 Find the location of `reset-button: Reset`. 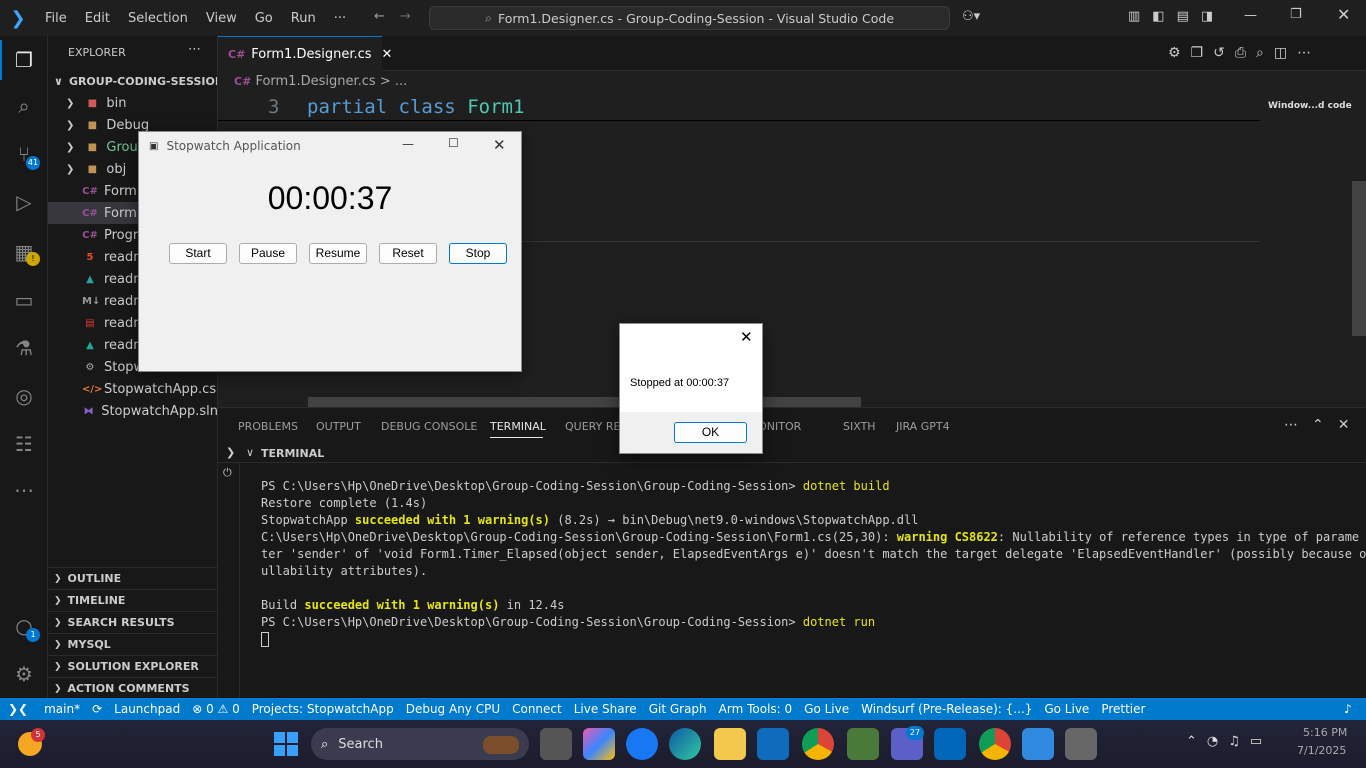

reset-button: Reset is located at coordinates (408, 253).